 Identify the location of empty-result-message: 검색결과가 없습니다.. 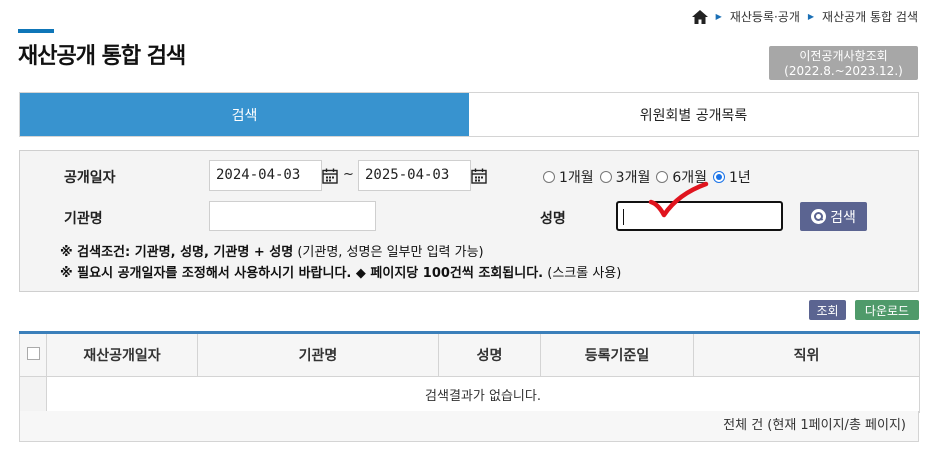
(483, 394).